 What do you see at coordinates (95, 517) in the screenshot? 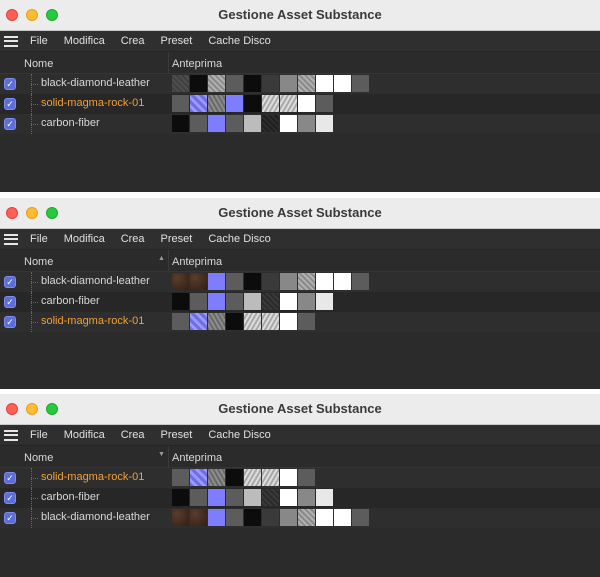
I see `asset-name: black-diamond-leather` at bounding box center [95, 517].